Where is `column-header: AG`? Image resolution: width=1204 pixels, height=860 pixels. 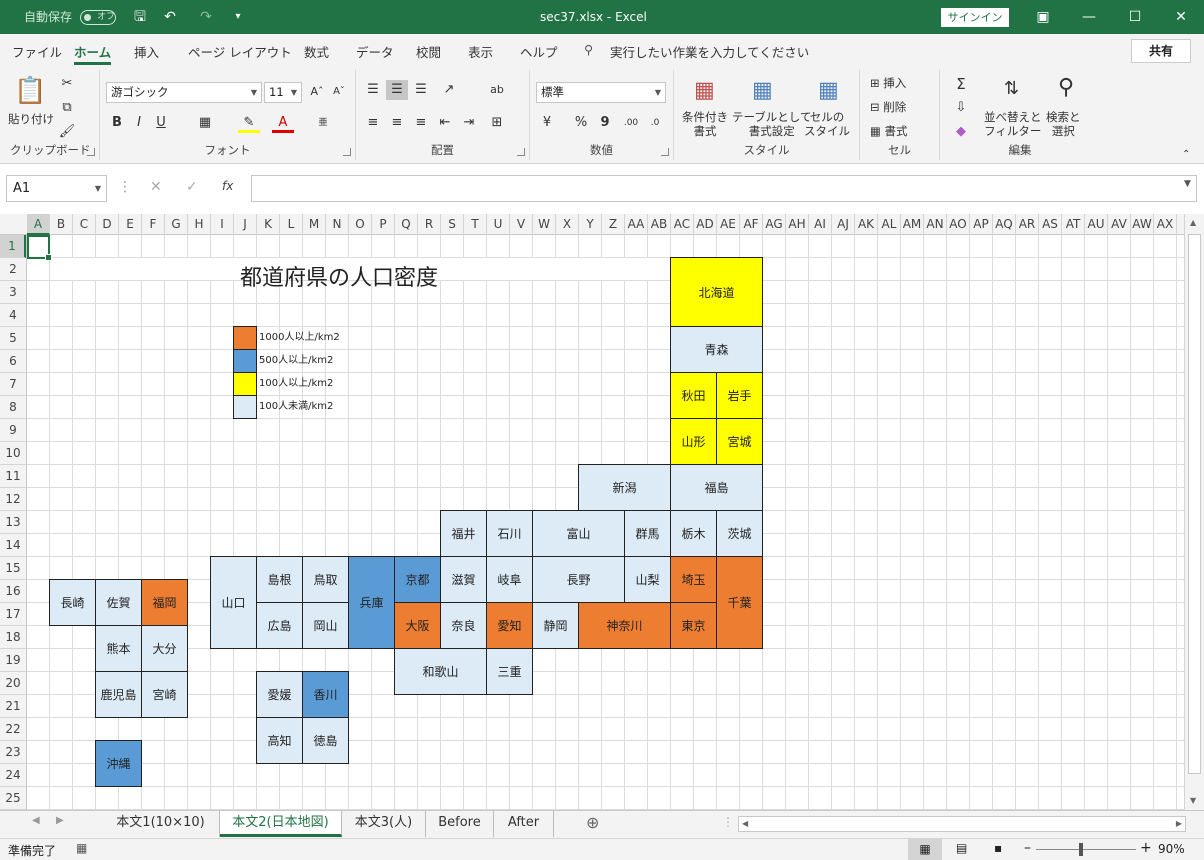 column-header: AG is located at coordinates (774, 224).